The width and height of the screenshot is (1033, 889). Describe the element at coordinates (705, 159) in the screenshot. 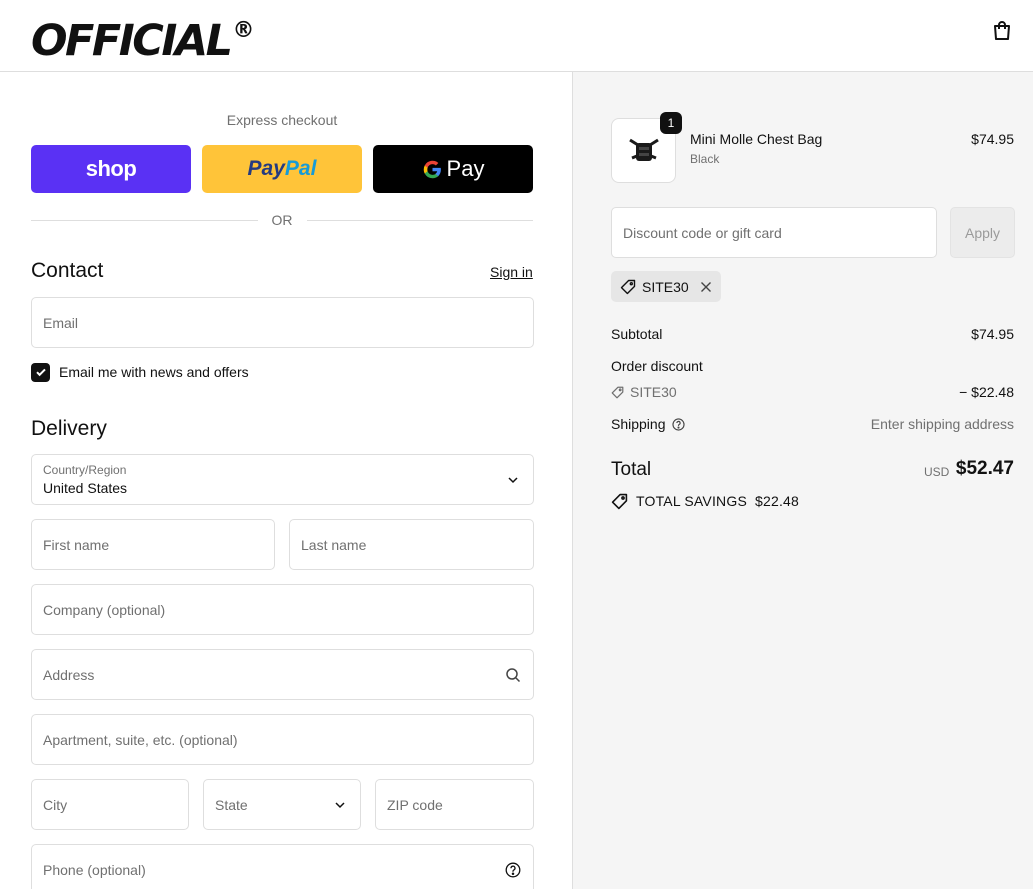

I see `product-variant: Black` at that location.